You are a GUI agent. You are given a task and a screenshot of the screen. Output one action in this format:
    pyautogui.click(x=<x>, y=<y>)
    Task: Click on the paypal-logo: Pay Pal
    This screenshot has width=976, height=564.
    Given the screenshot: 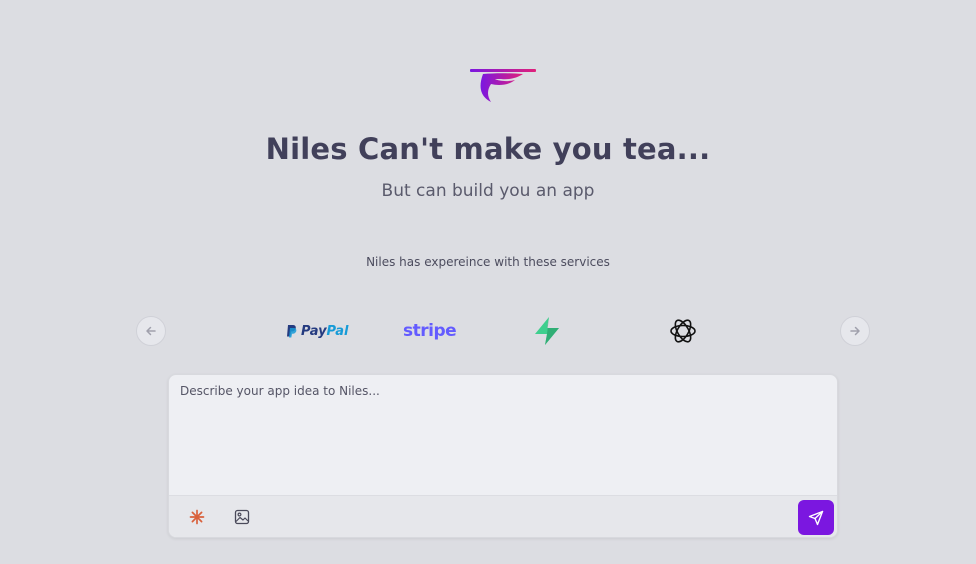 What is the action you would take?
    pyautogui.click(x=317, y=331)
    